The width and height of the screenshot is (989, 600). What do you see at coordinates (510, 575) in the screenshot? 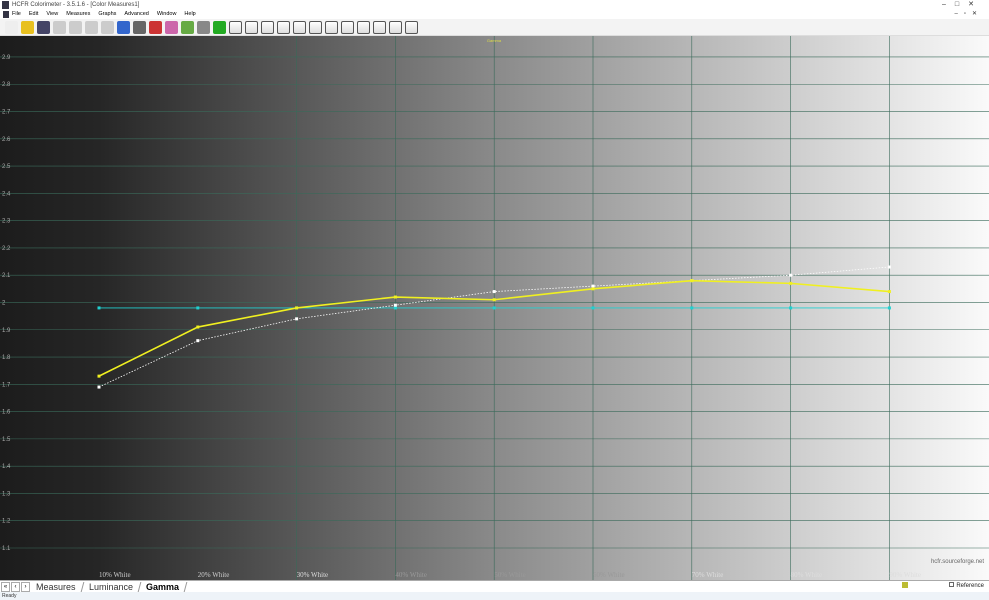
I see `x-tick-label: 50% White` at bounding box center [510, 575].